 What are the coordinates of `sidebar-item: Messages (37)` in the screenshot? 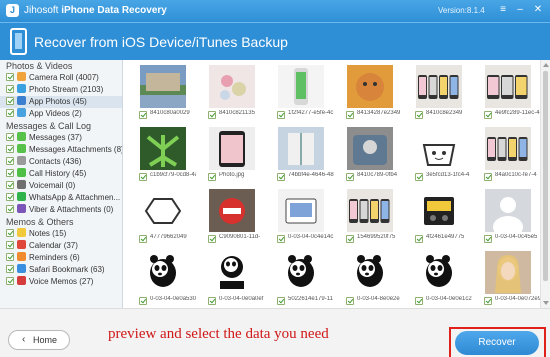 It's located at (61, 138).